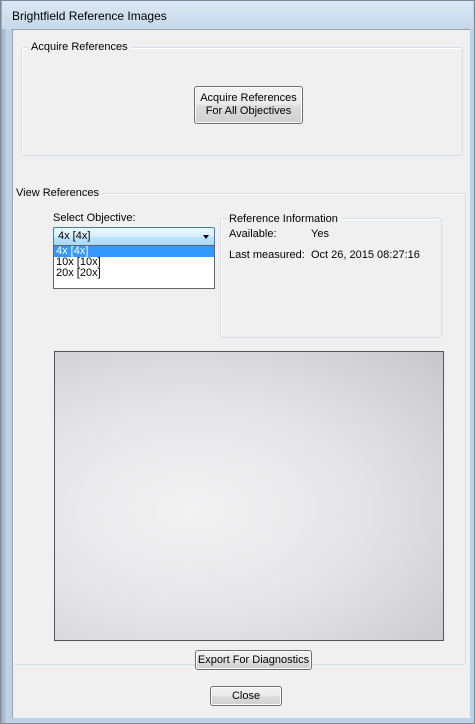 This screenshot has width=475, height=724. I want to click on objective-dropdown-list: 4x [4x] 10x [10x] 20x [20x], so click(134, 267).